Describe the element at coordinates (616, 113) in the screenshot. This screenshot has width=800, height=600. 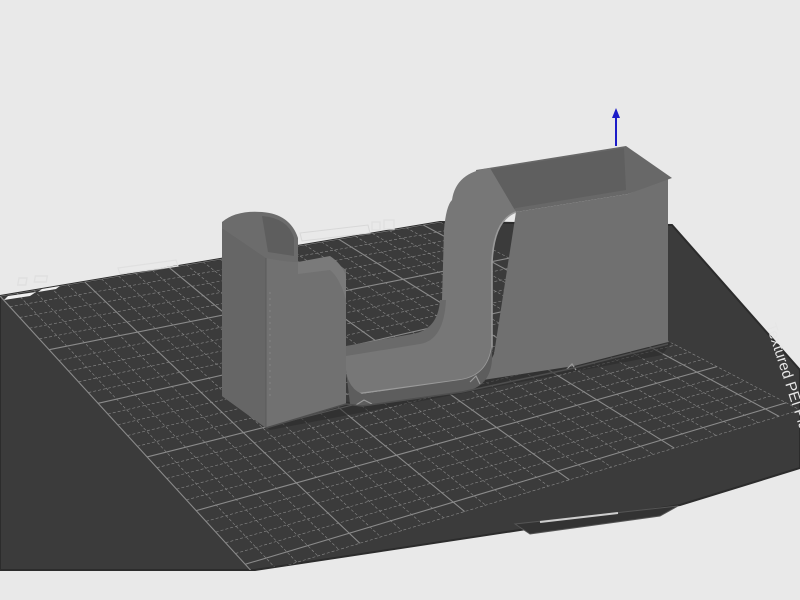
I see `z-axis-arrow-icon` at that location.